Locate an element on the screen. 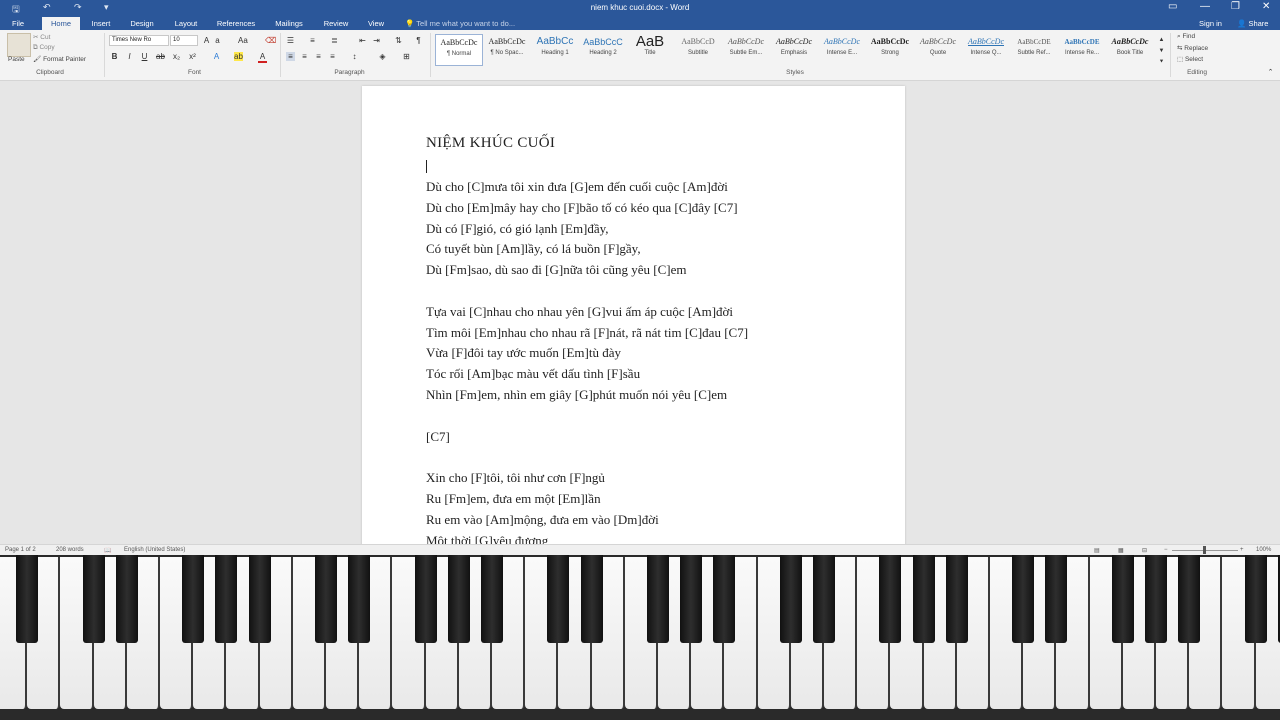 This screenshot has height=720, width=1280. multilevel-list-icon: ≣ is located at coordinates (334, 40).